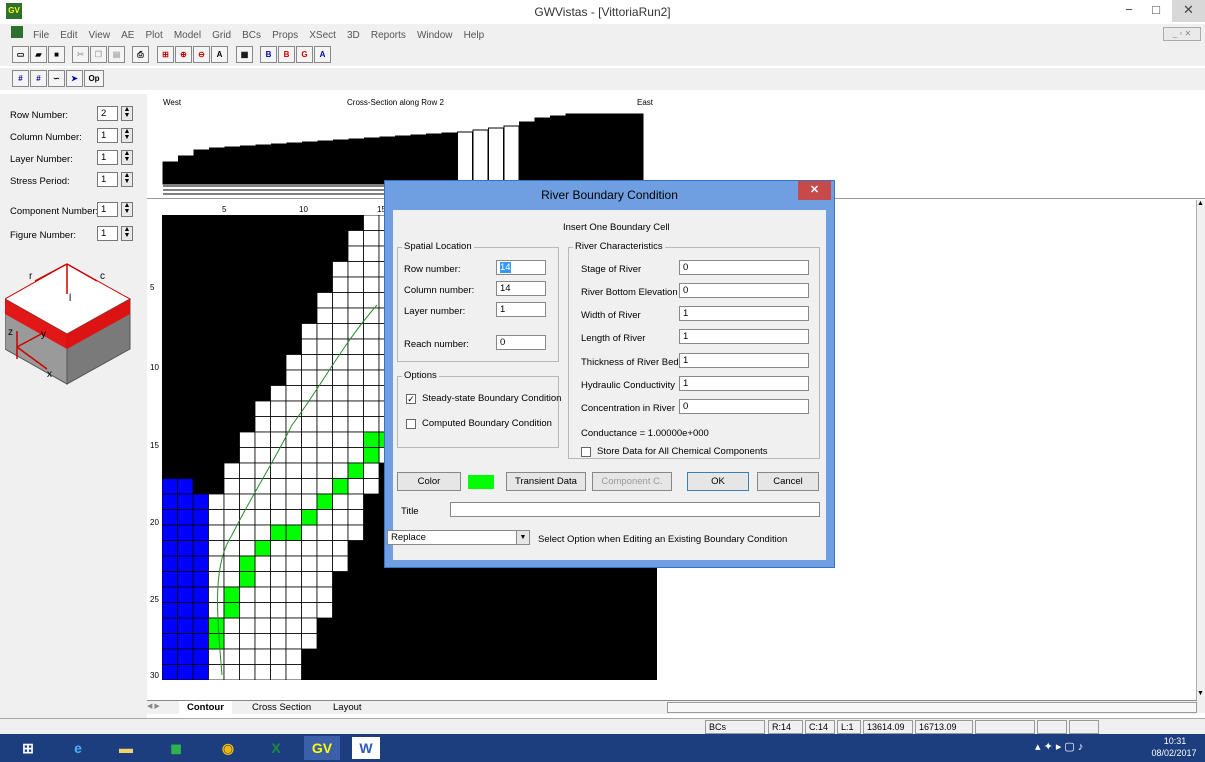 This screenshot has height=762, width=1205. What do you see at coordinates (1200, 456) in the screenshot?
I see `vertical-scrollbar: ▲ ▼` at bounding box center [1200, 456].